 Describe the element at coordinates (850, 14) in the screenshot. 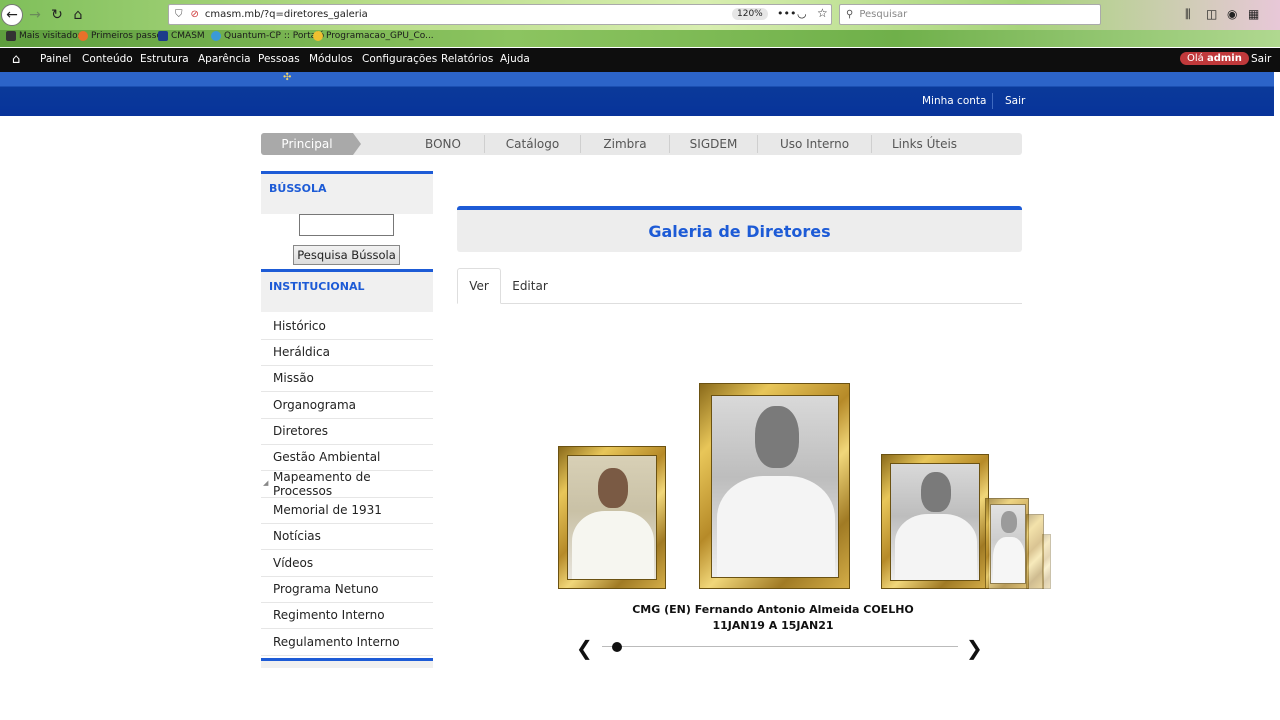

I see `search-icon: ⚲` at that location.